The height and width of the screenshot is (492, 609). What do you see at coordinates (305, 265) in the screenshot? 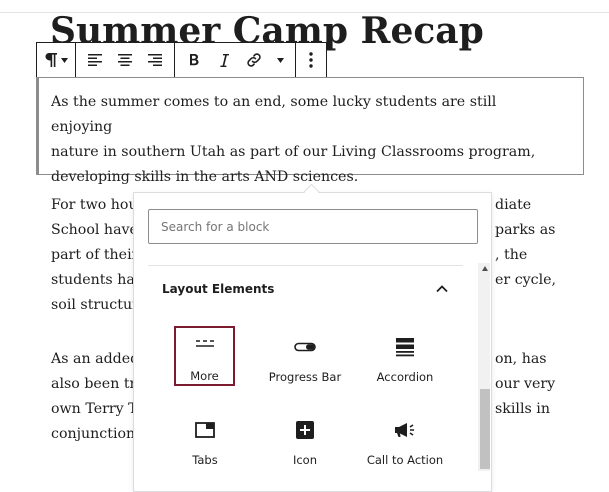
I see `search-divider` at bounding box center [305, 265].